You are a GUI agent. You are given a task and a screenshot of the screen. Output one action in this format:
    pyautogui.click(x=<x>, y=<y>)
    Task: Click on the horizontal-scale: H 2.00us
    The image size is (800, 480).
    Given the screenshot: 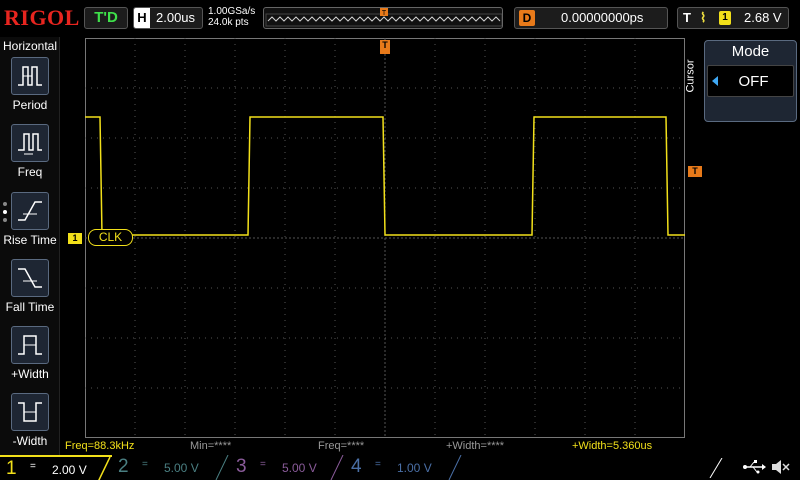 What is the action you would take?
    pyautogui.click(x=168, y=18)
    